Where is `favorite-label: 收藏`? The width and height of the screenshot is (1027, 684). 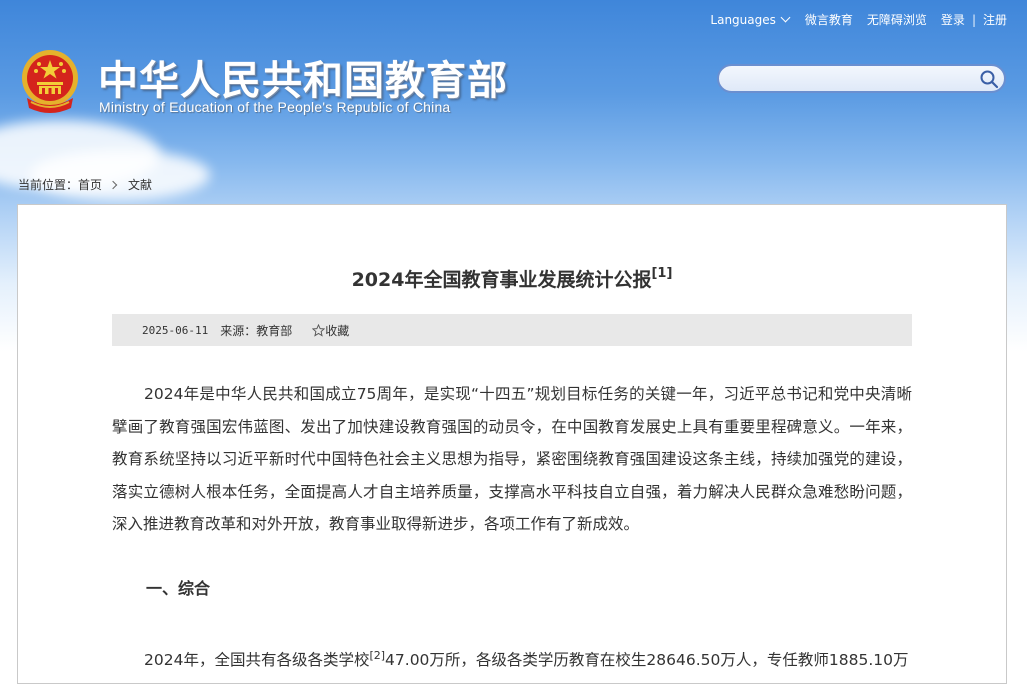
favorite-label: 收藏 is located at coordinates (337, 330).